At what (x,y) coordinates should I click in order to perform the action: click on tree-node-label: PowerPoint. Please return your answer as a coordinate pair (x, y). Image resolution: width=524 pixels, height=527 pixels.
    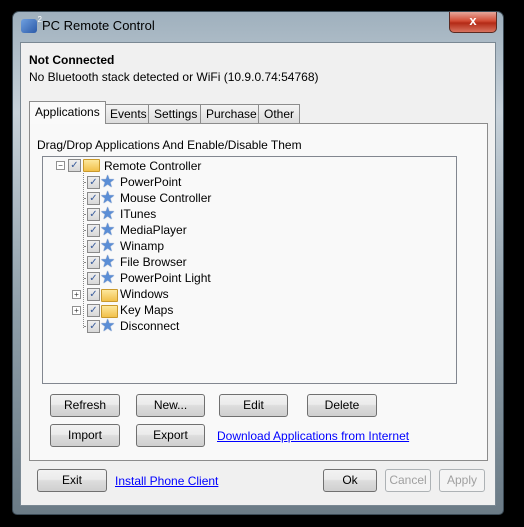
    Looking at the image, I should click on (150, 182).